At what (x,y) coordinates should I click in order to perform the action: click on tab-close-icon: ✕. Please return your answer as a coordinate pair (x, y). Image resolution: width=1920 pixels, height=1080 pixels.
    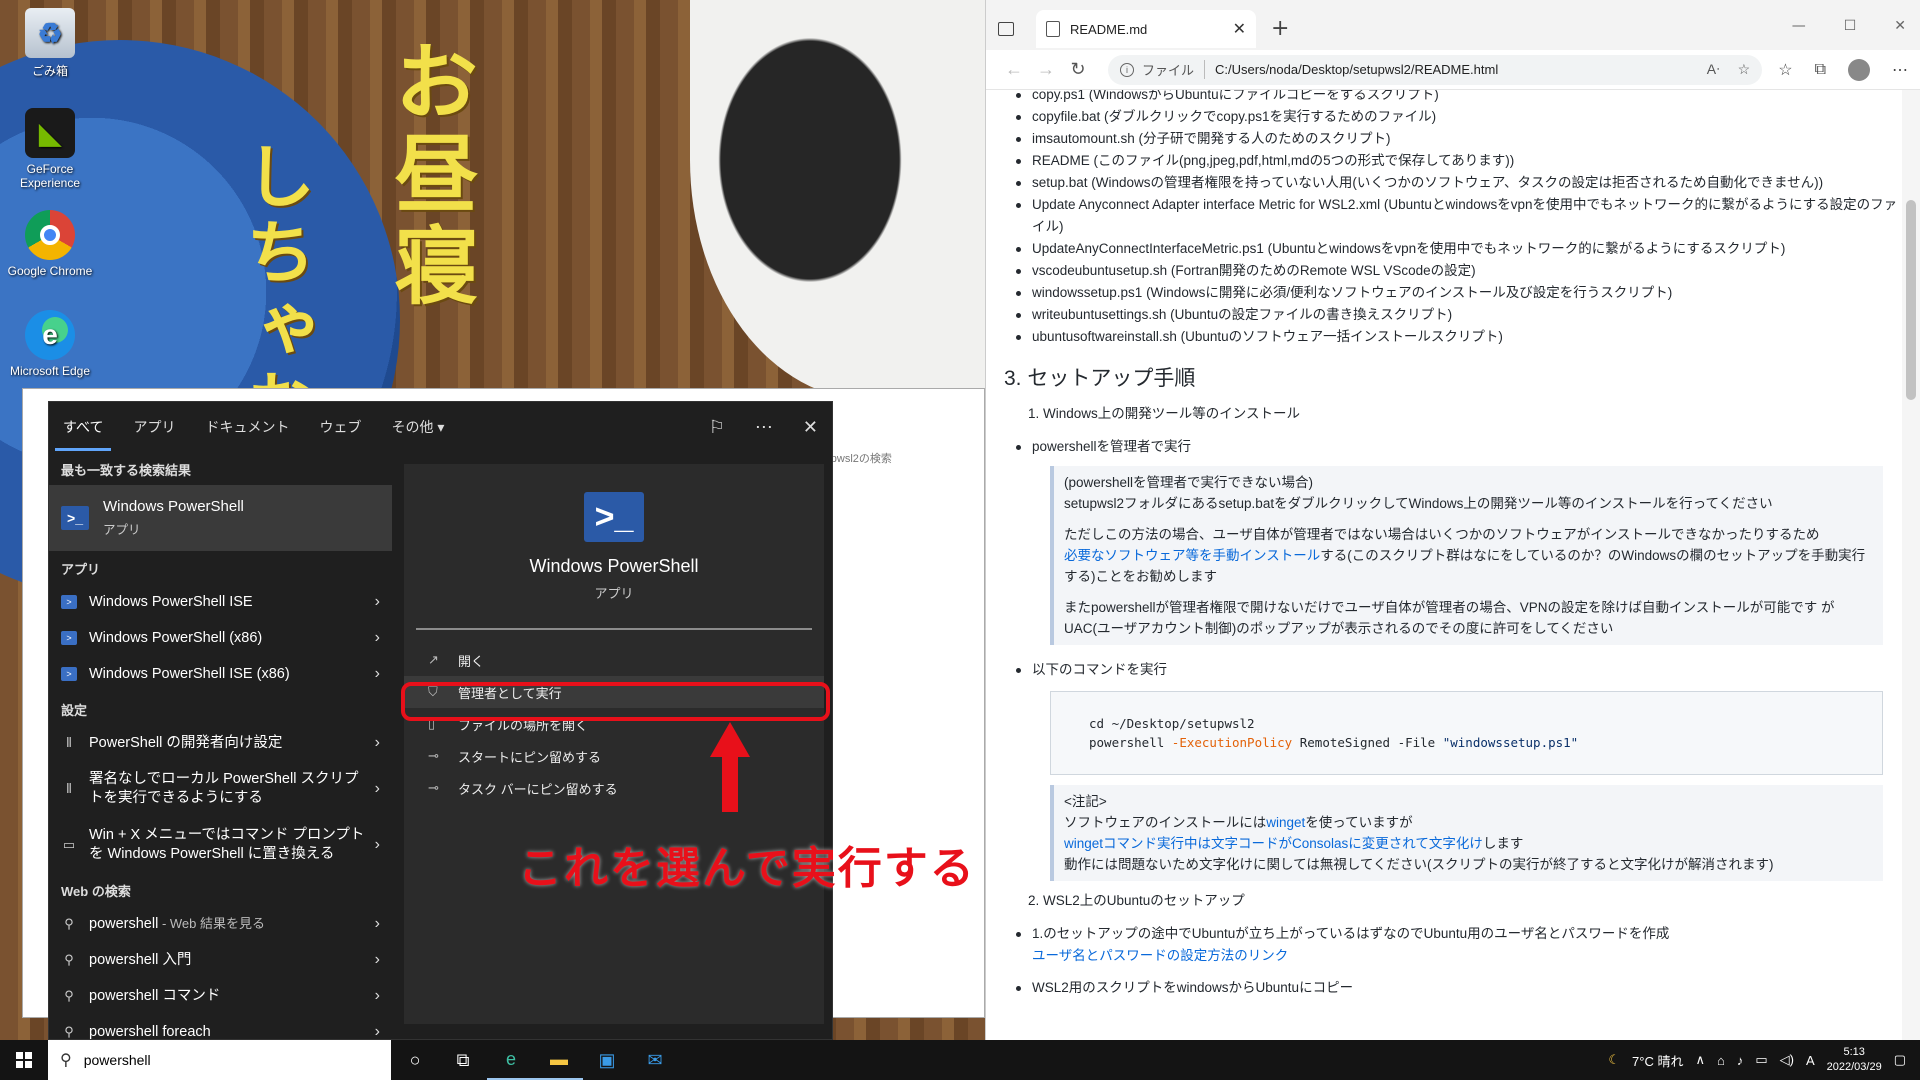
    Looking at the image, I should click on (1239, 29).